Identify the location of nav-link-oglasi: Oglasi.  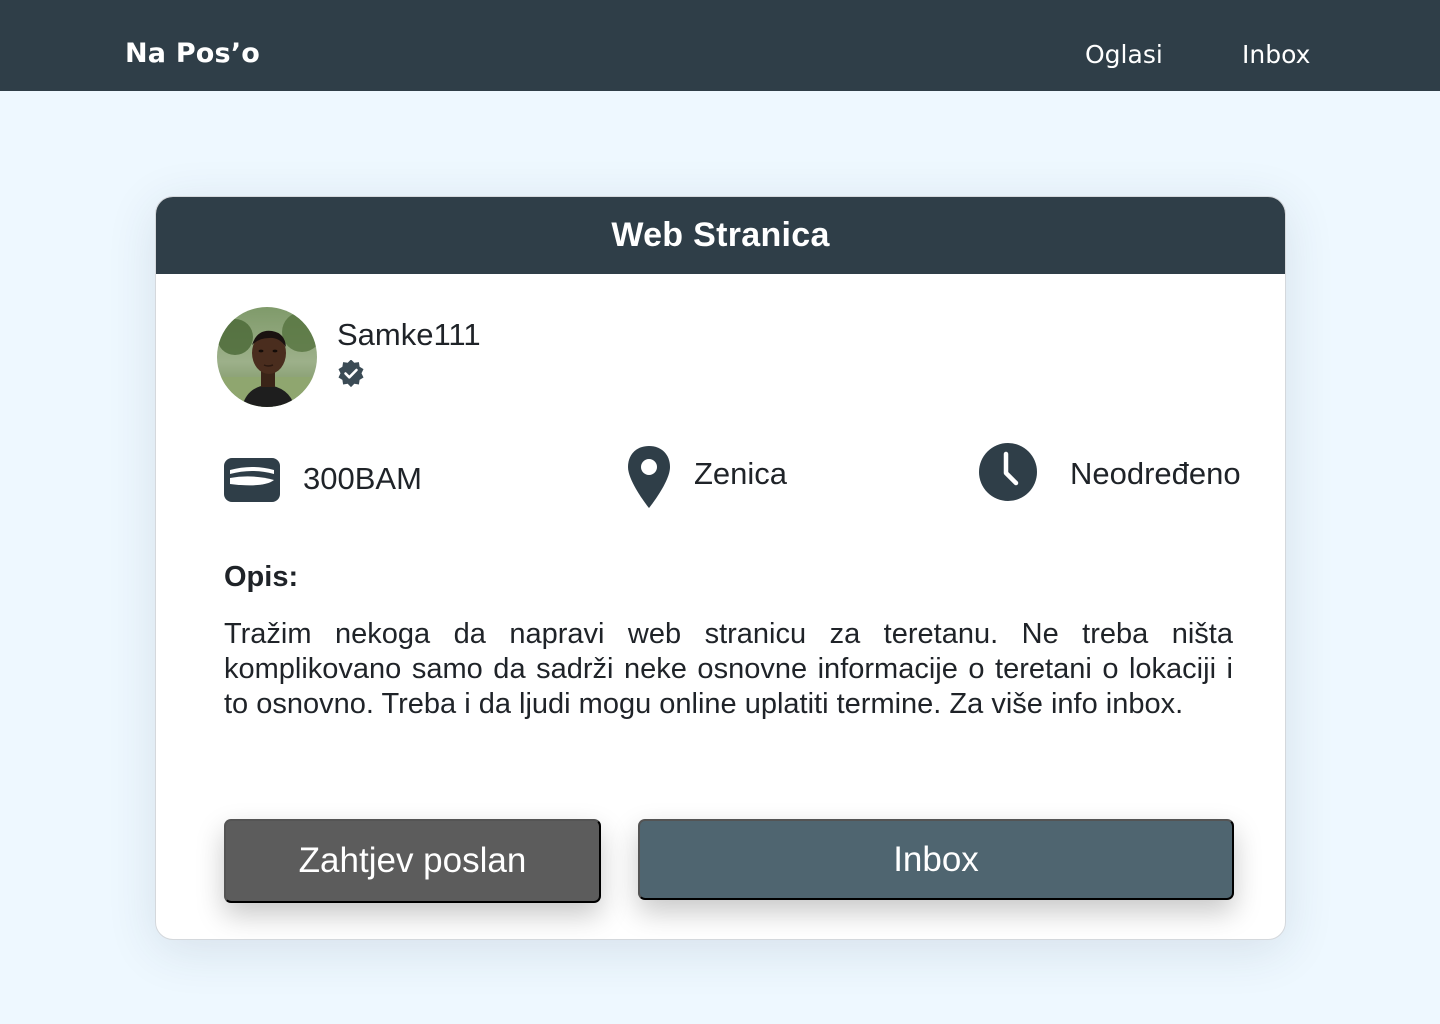
(1124, 55).